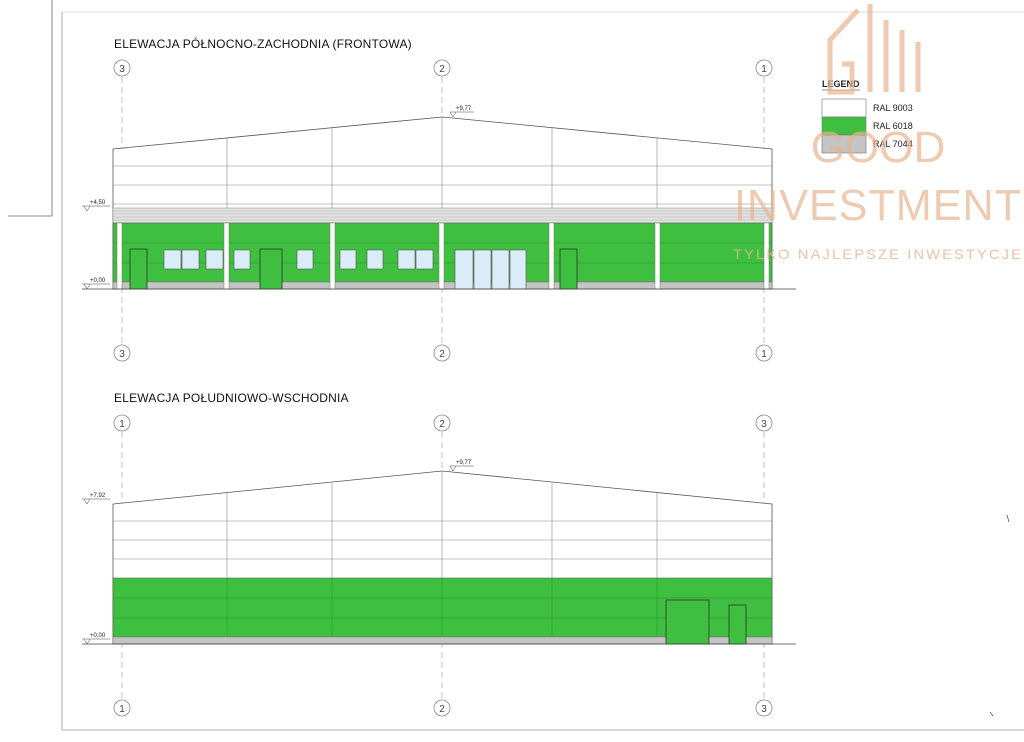 This screenshot has width=1024, height=742. Describe the element at coordinates (98, 203) in the screenshot. I see `level-mid: +4,50` at that location.